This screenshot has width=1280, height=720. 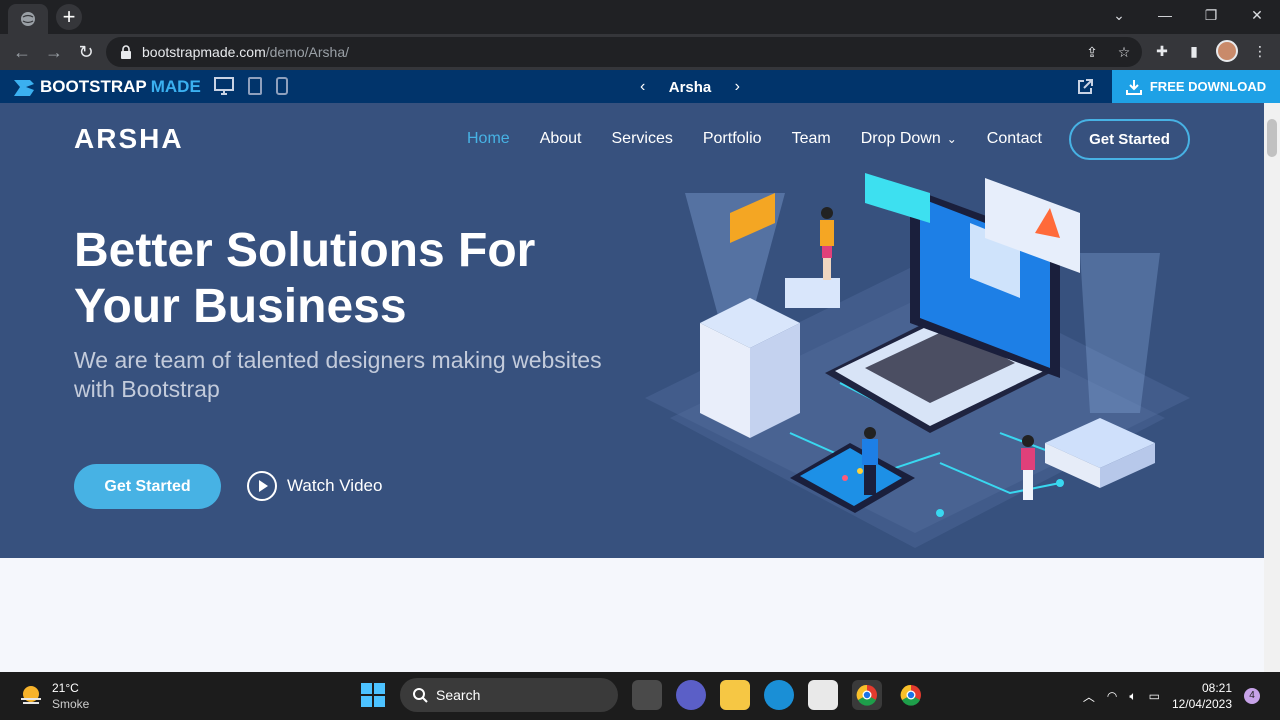 What do you see at coordinates (737, 87) in the screenshot?
I see `next-template-chevron-icon: ›` at bounding box center [737, 87].